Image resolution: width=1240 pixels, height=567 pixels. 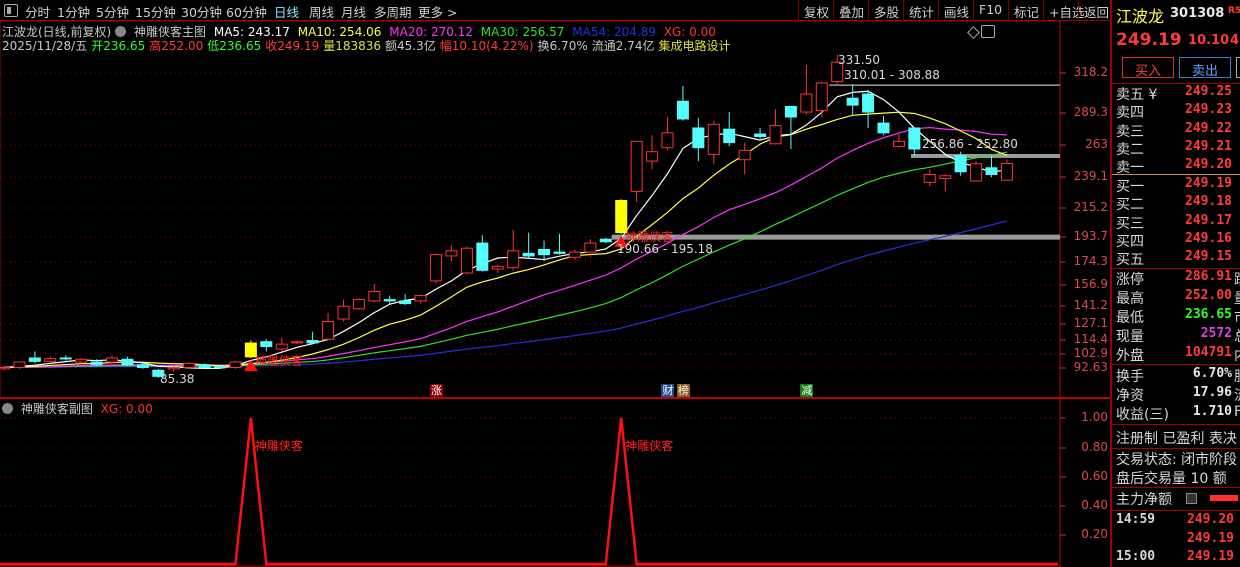 What do you see at coordinates (807, 390) in the screenshot?
I see `event-marker: 减` at bounding box center [807, 390].